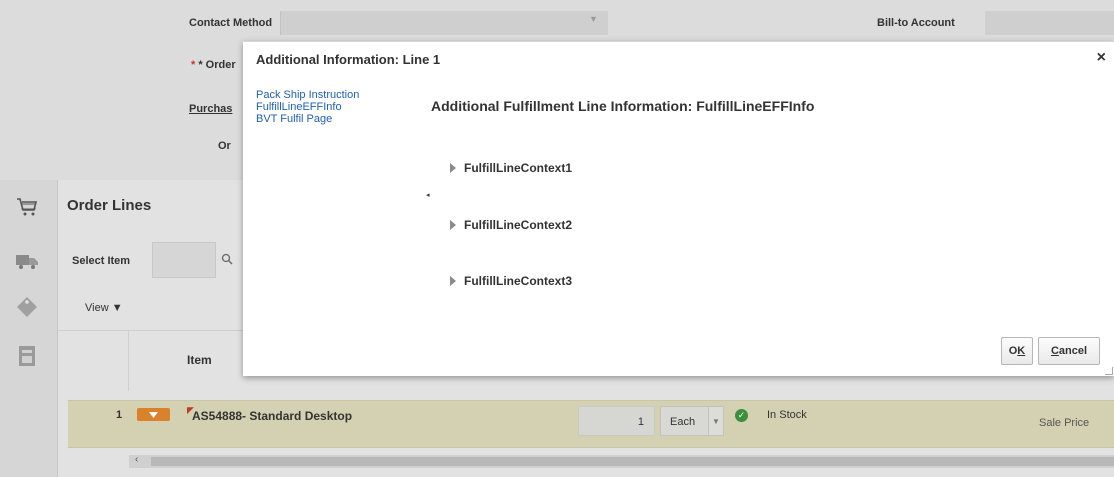 The image size is (1114, 477). Describe the element at coordinates (616, 421) in the screenshot. I see `quantity-input: 1` at that location.